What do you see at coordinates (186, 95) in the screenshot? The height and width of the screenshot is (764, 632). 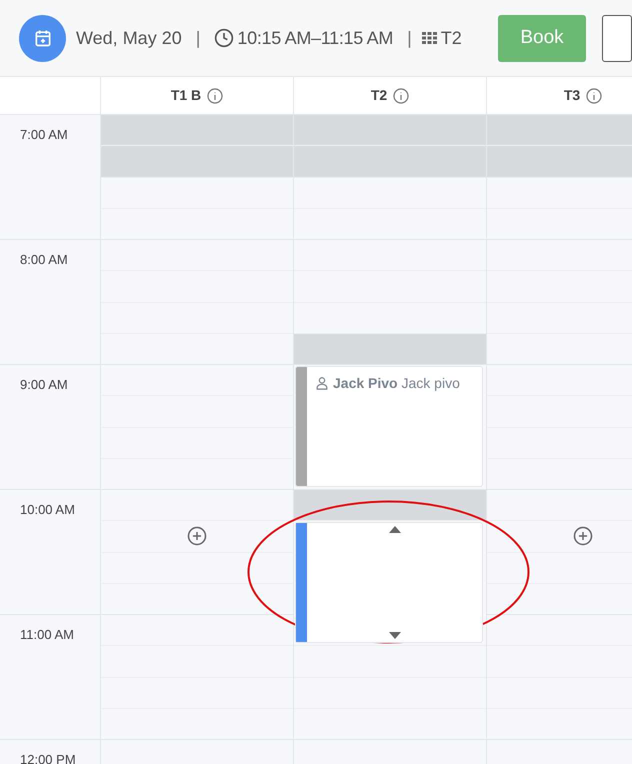 I see `column-title: T1 B` at bounding box center [186, 95].